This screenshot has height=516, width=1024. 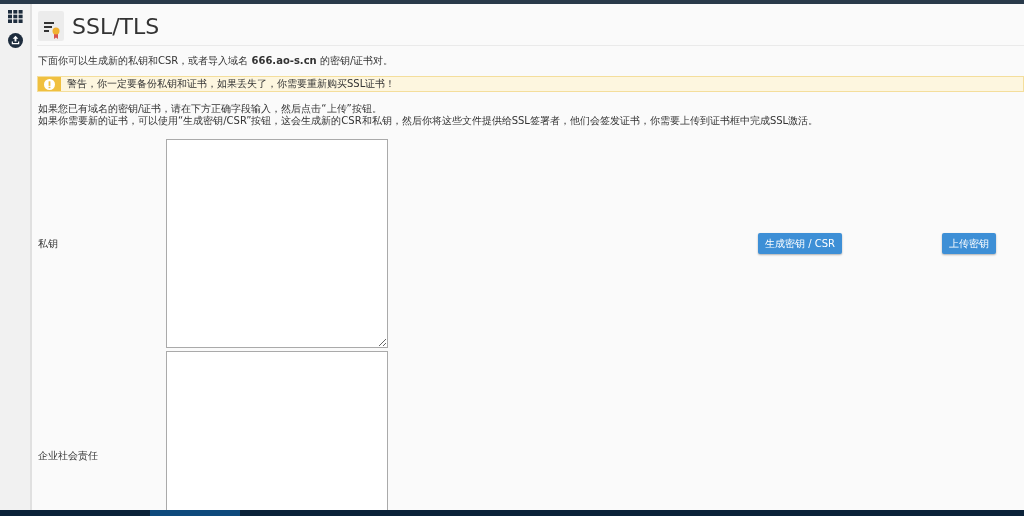 I want to click on instruction-text: 如果你需要新的证书，可以使用“生成密钥/CSR”按钮，这会生成新的CSR和私钥，然后你将这些文件提供给SSL签署者，他们会签发证书，你需要上传到证书框中完成SSL激活。, so click(x=429, y=121).